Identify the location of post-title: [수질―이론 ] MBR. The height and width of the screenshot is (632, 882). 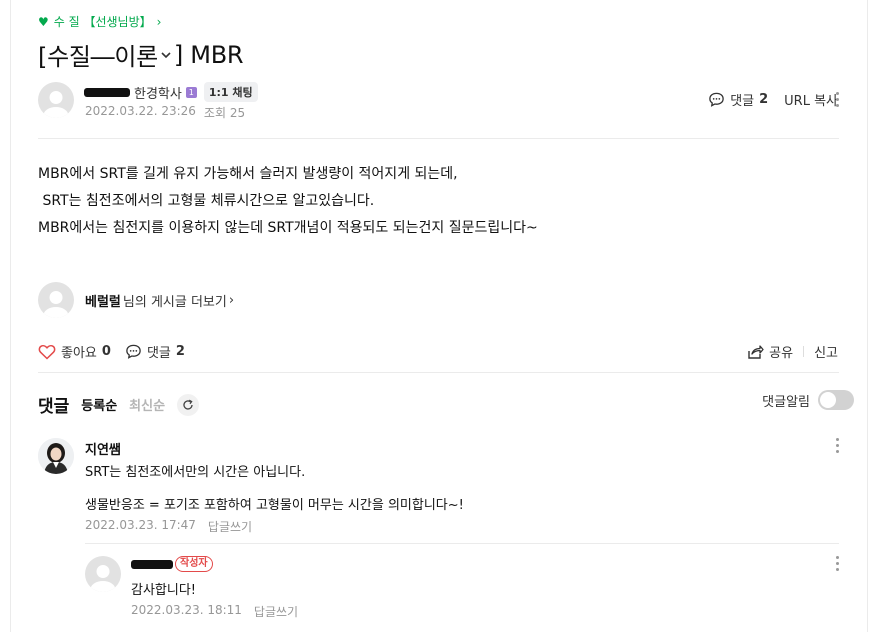
(141, 54).